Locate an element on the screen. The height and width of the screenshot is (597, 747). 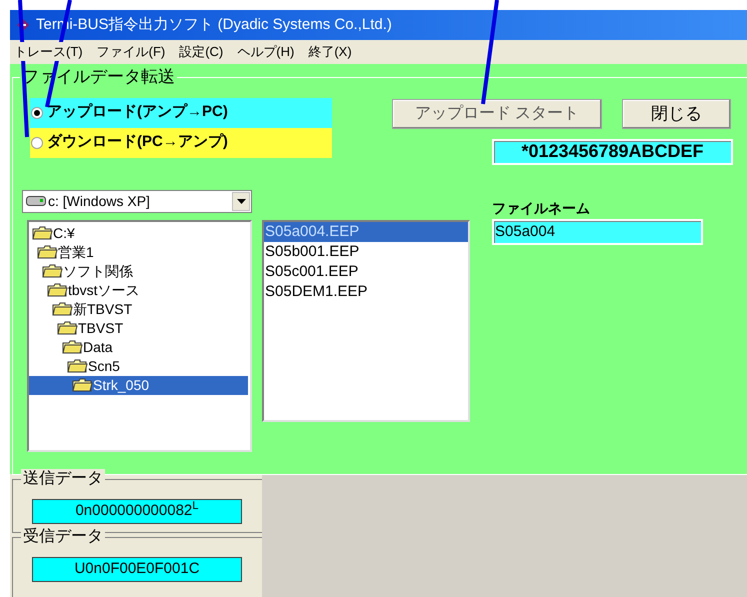
file-item: S05c001.EEP is located at coordinates (366, 272).